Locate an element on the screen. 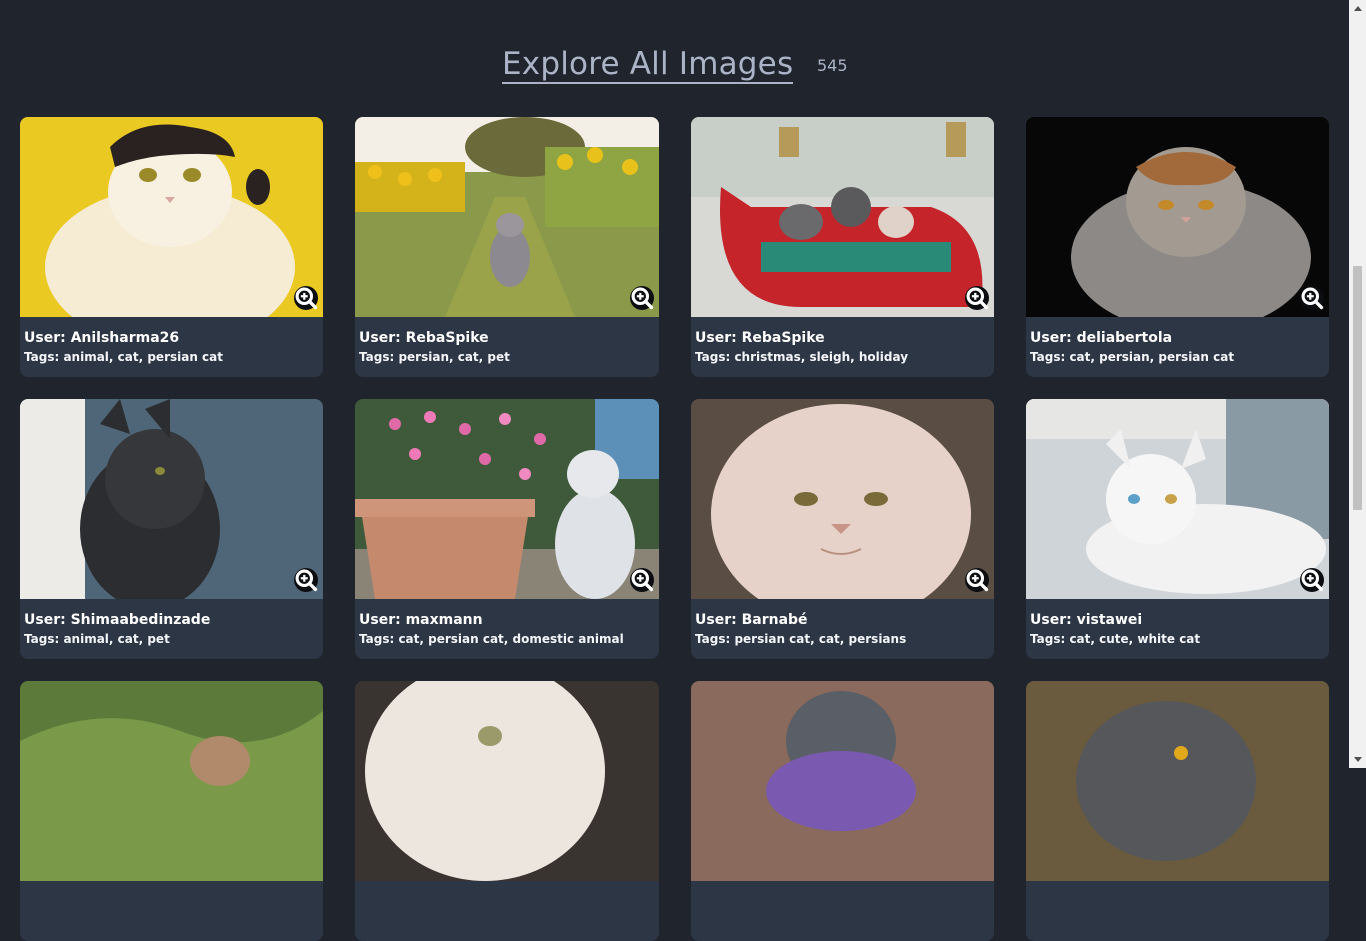 This screenshot has width=1366, height=941. gallery-header: Explore All Images 545 is located at coordinates (674, 69).